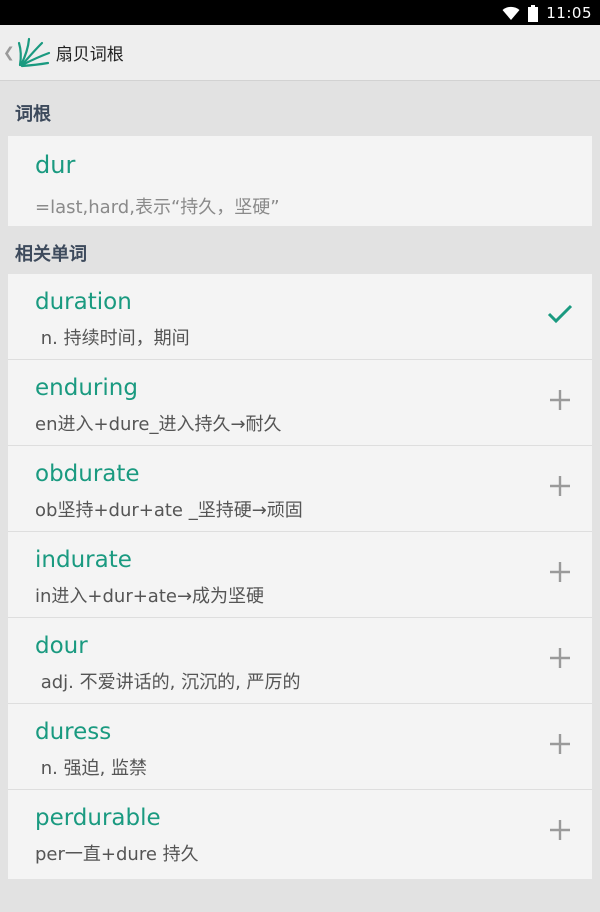  I want to click on added-check-button, so click(560, 316).